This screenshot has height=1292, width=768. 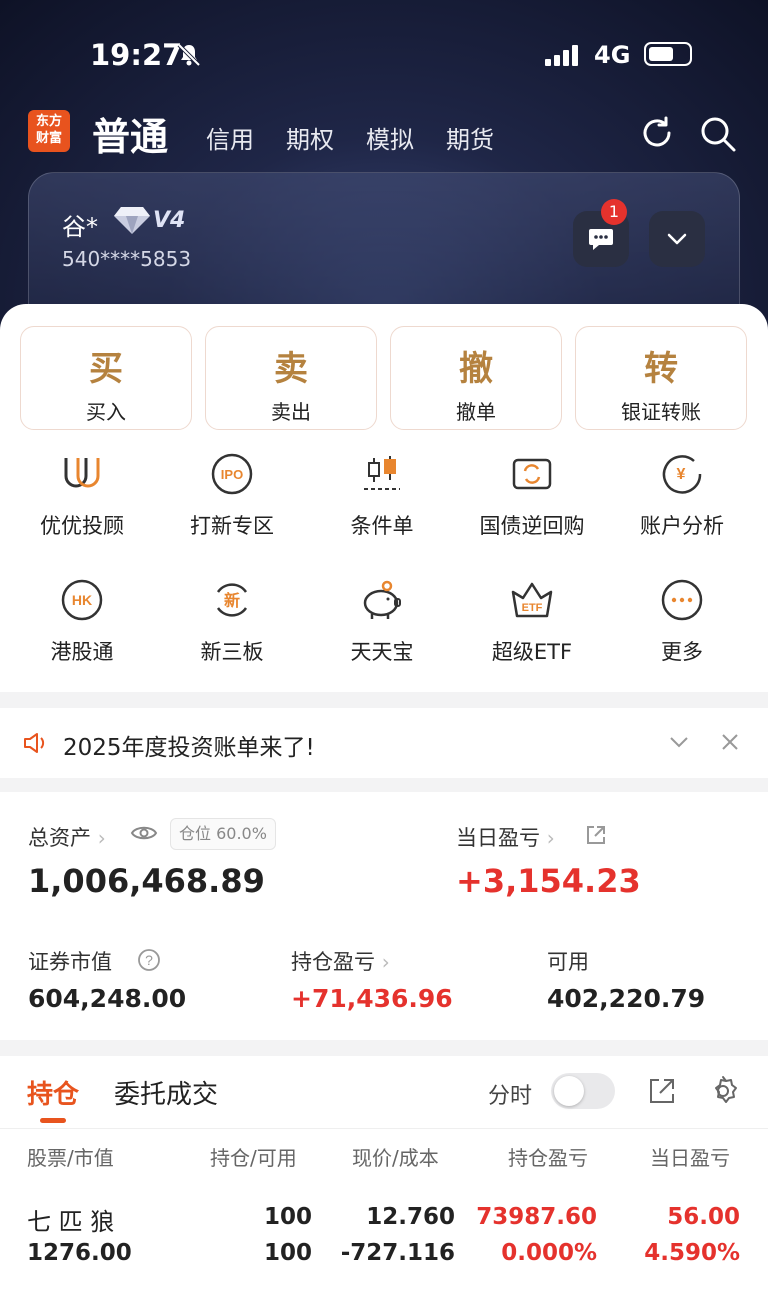 What do you see at coordinates (549, 1253) in the screenshot?
I see `stock-holding-pl-pct: 0.000%` at bounding box center [549, 1253].